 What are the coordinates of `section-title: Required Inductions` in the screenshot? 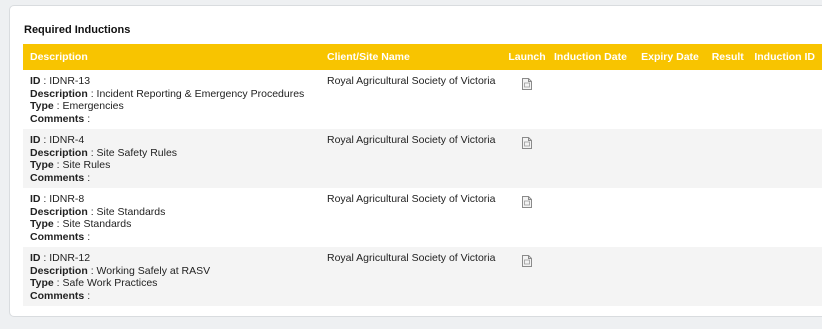 It's located at (77, 30).